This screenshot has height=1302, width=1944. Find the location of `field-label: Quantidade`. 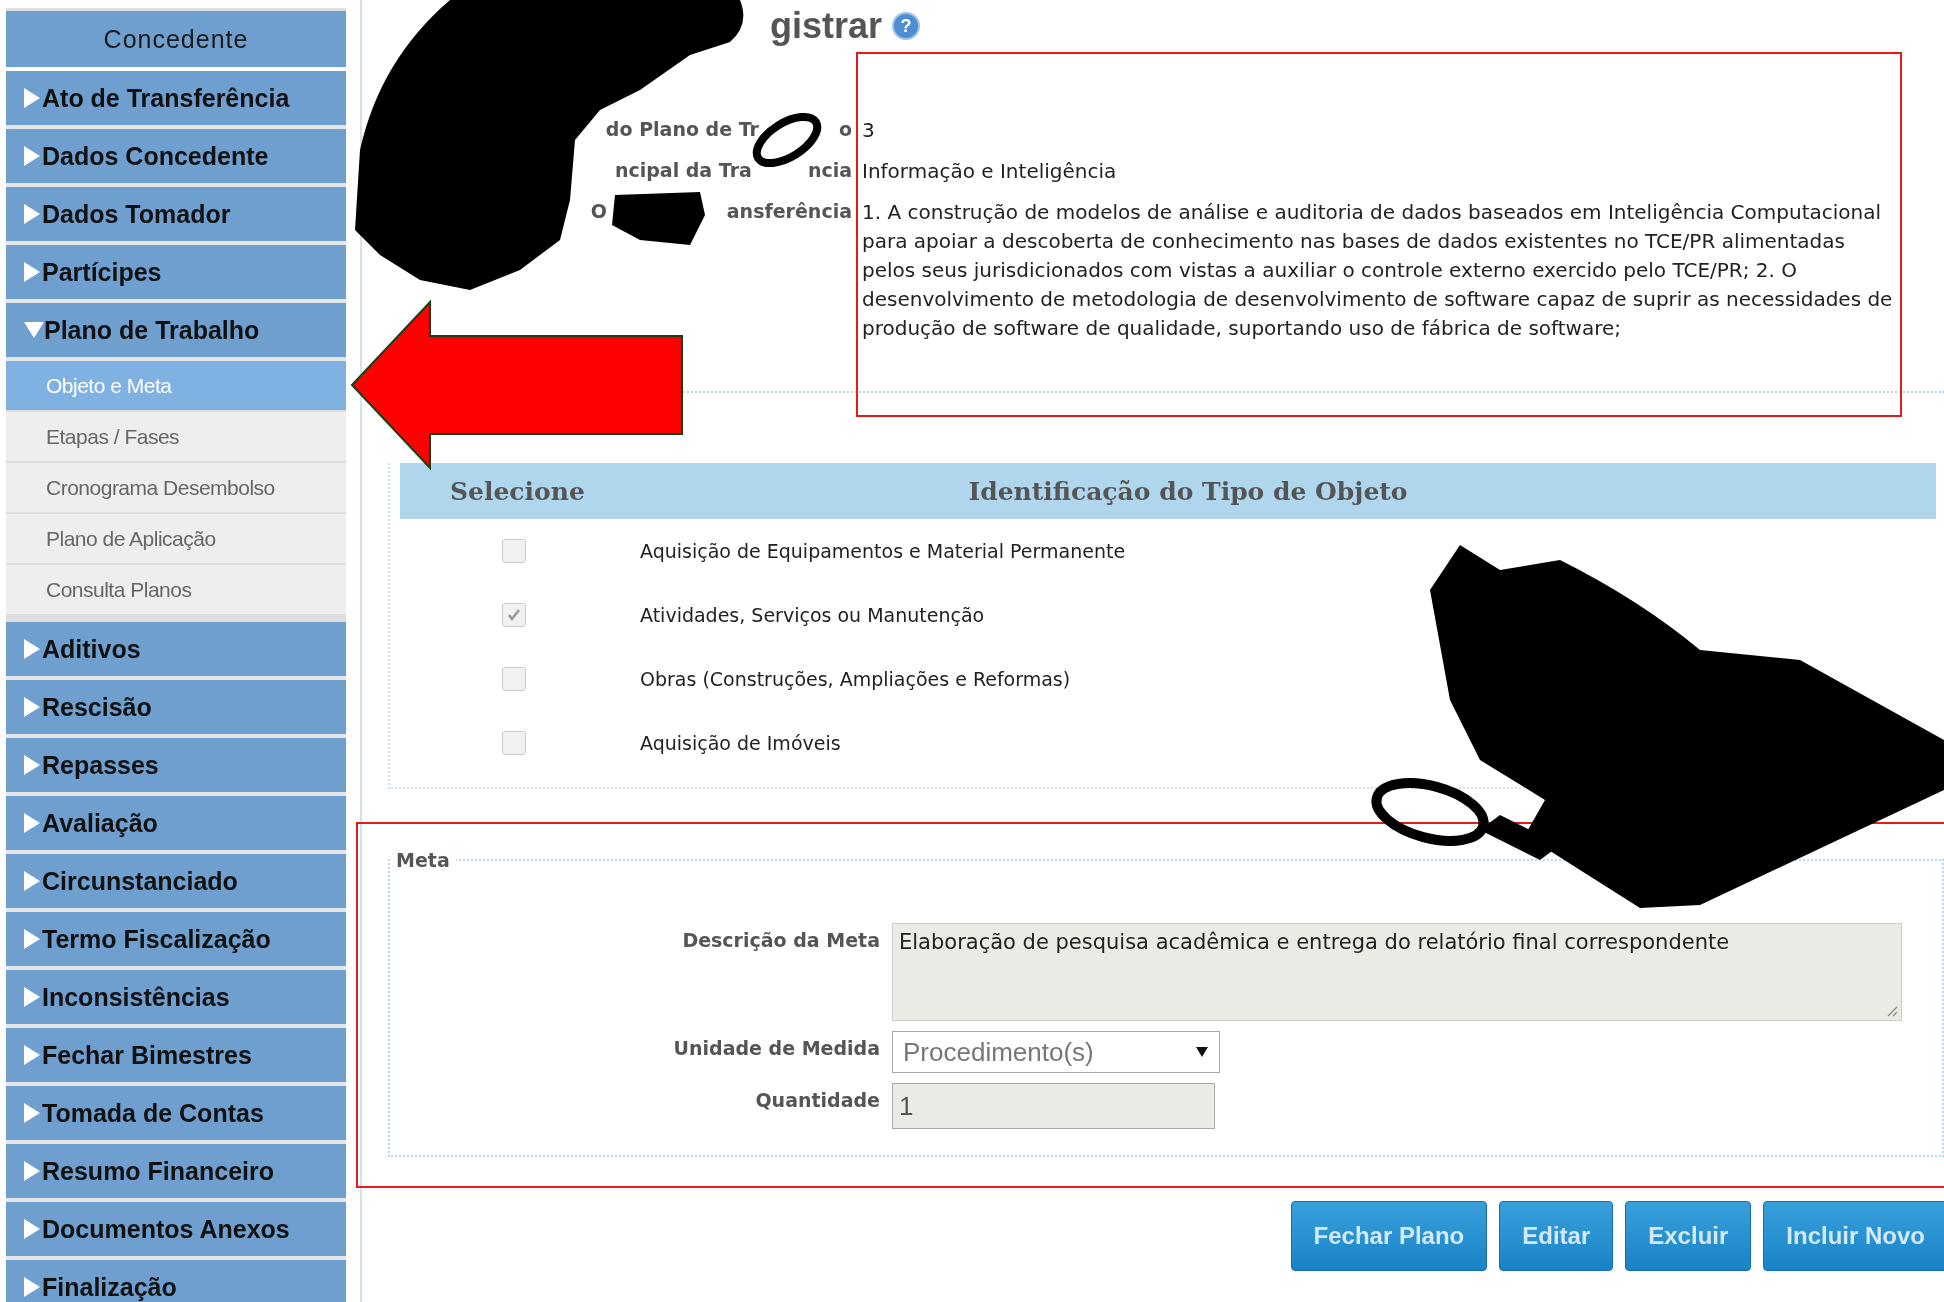

field-label: Quantidade is located at coordinates (817, 1100).